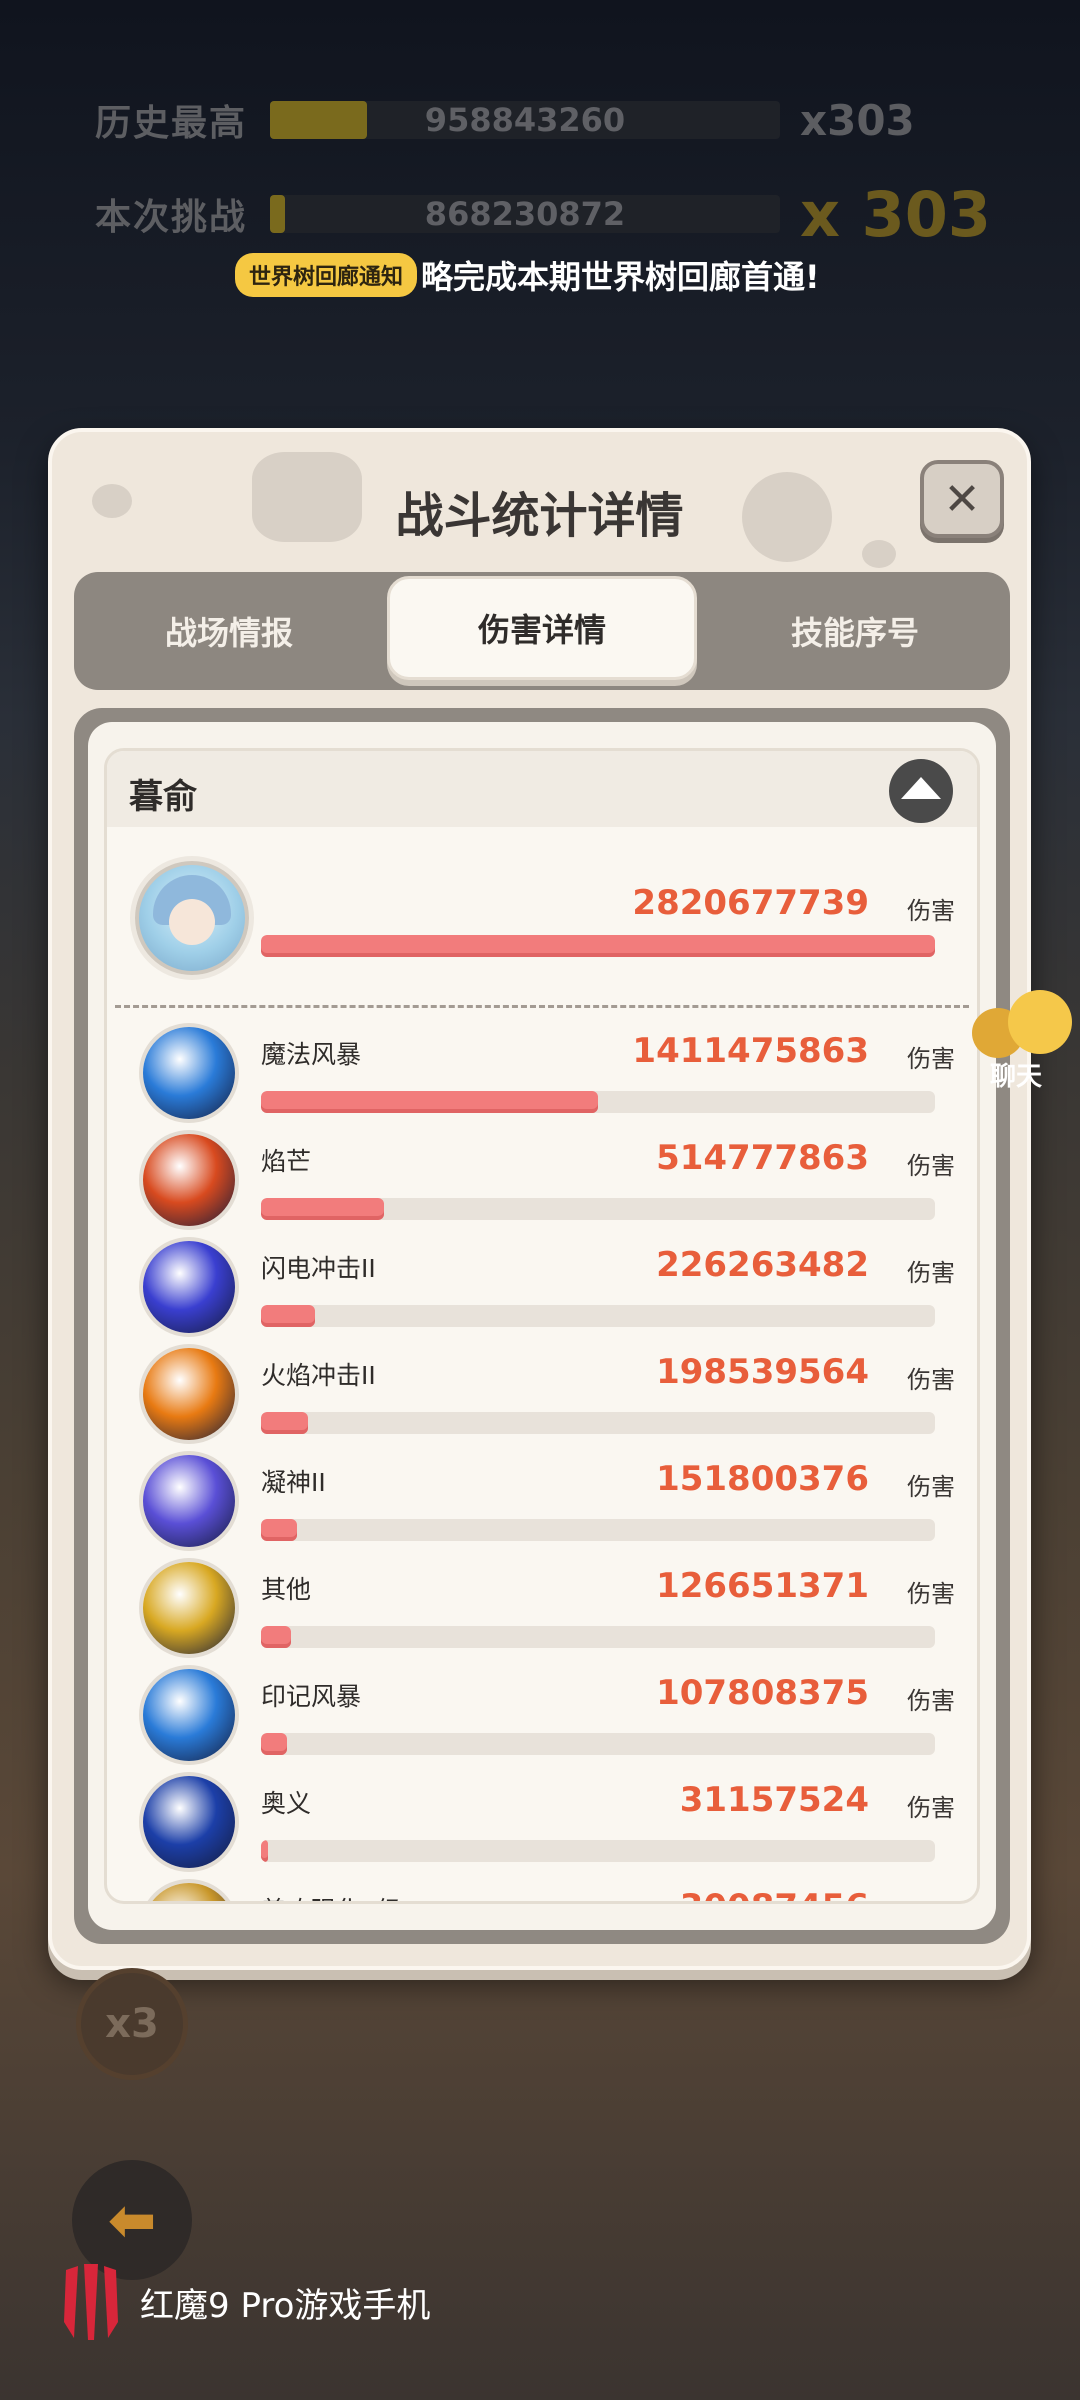 The image size is (1080, 2400). Describe the element at coordinates (331, 1896) in the screenshot. I see `skill-name: 普攻强化5级` at that location.